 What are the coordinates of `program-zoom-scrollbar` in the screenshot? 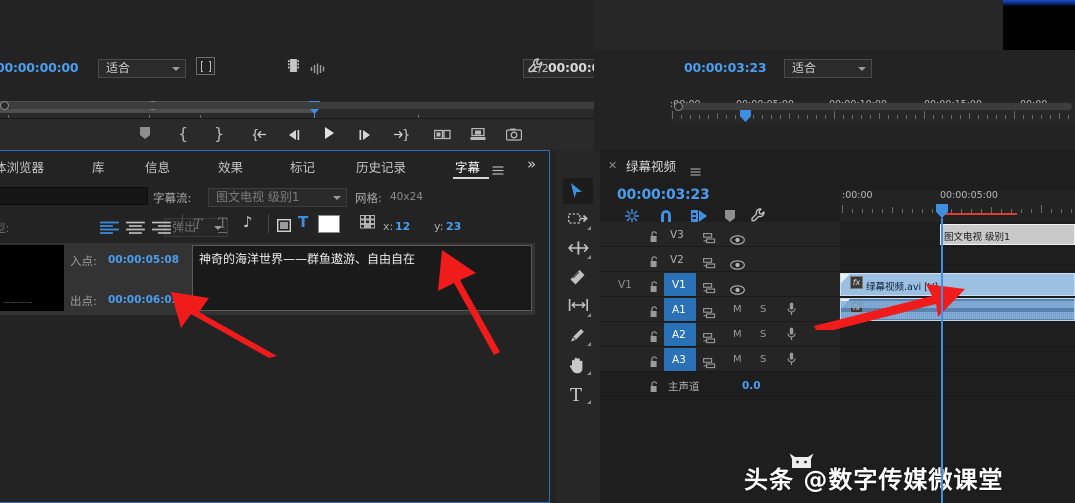 It's located at (873, 106).